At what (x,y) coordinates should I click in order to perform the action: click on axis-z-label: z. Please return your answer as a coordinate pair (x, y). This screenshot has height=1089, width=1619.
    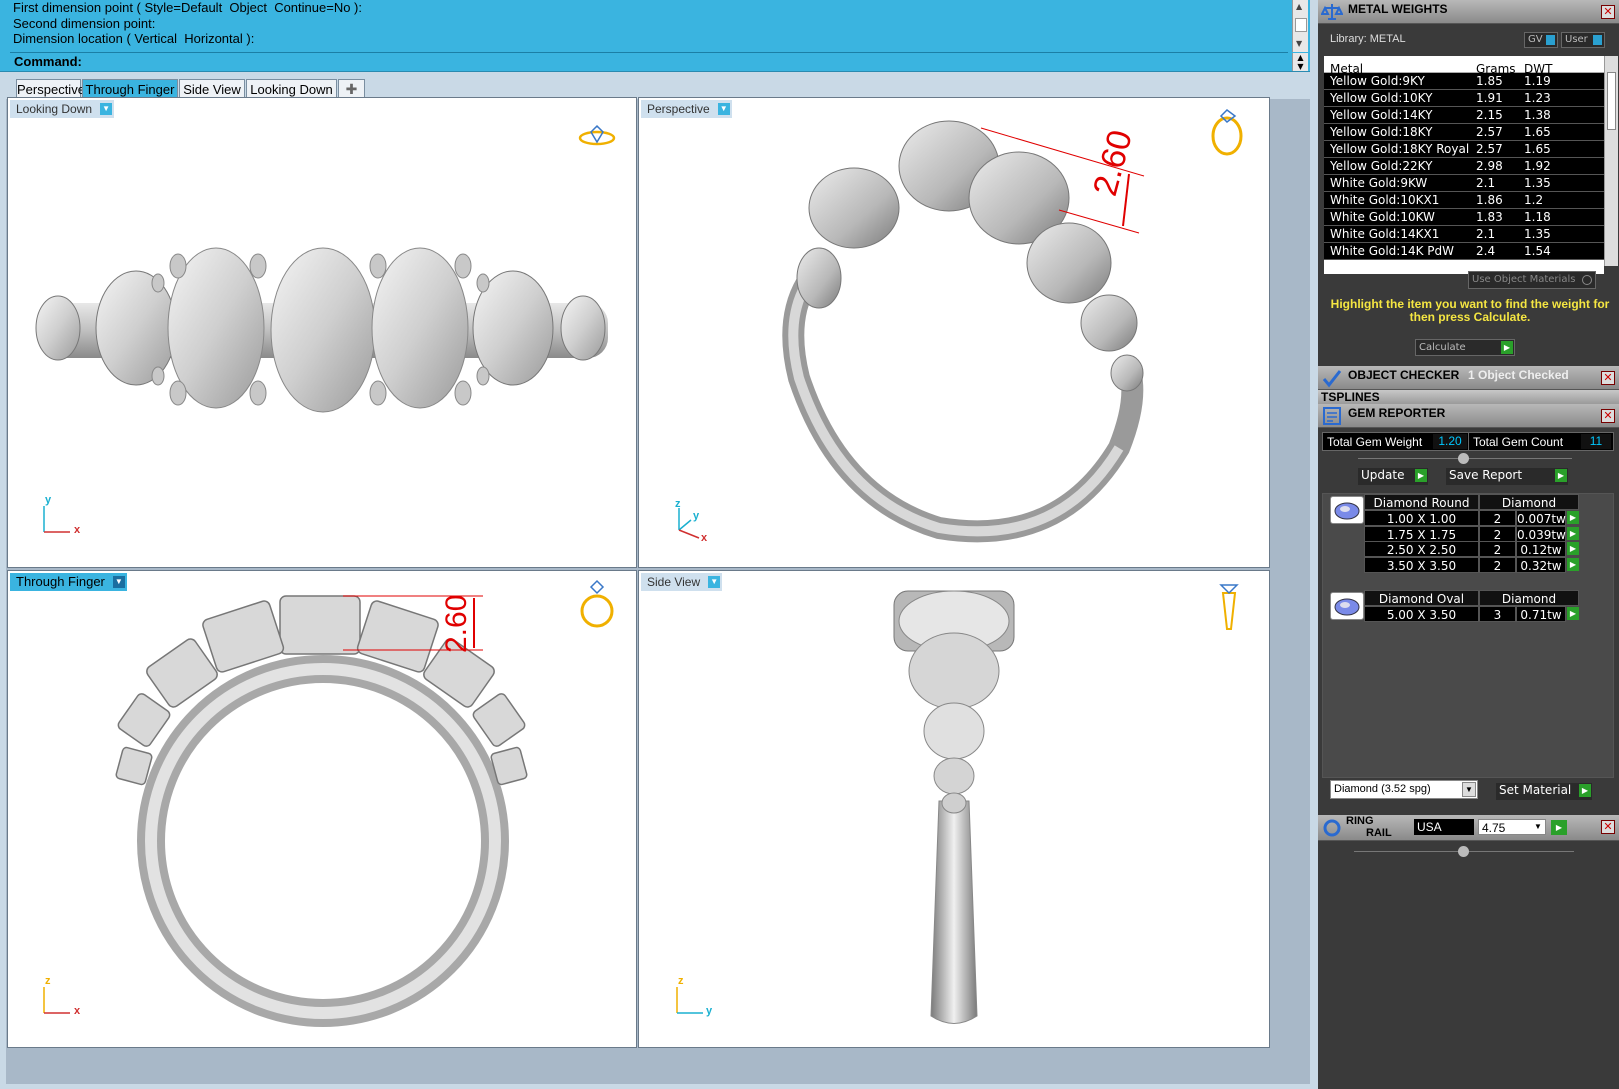
    Looking at the image, I should click on (681, 981).